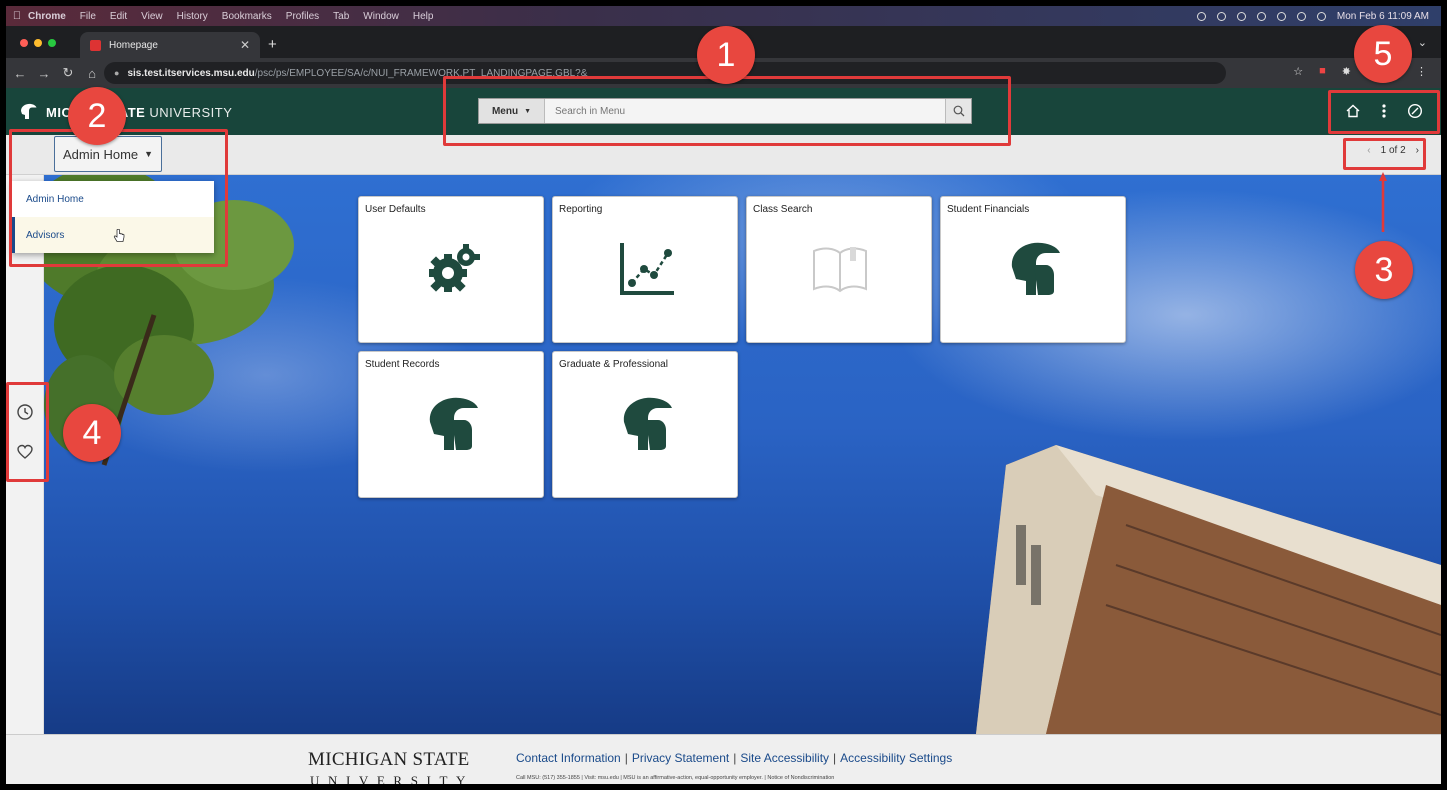 The width and height of the screenshot is (1447, 790). I want to click on gears-icon, so click(454, 268).